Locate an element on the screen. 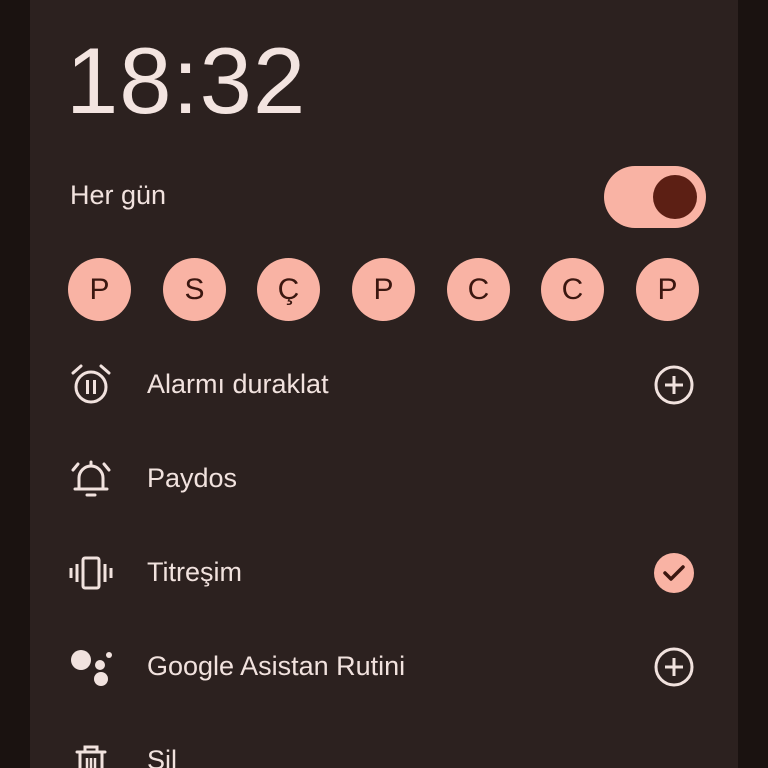  assistant-routine-row: Google Asistan Rutini is located at coordinates (384, 666).